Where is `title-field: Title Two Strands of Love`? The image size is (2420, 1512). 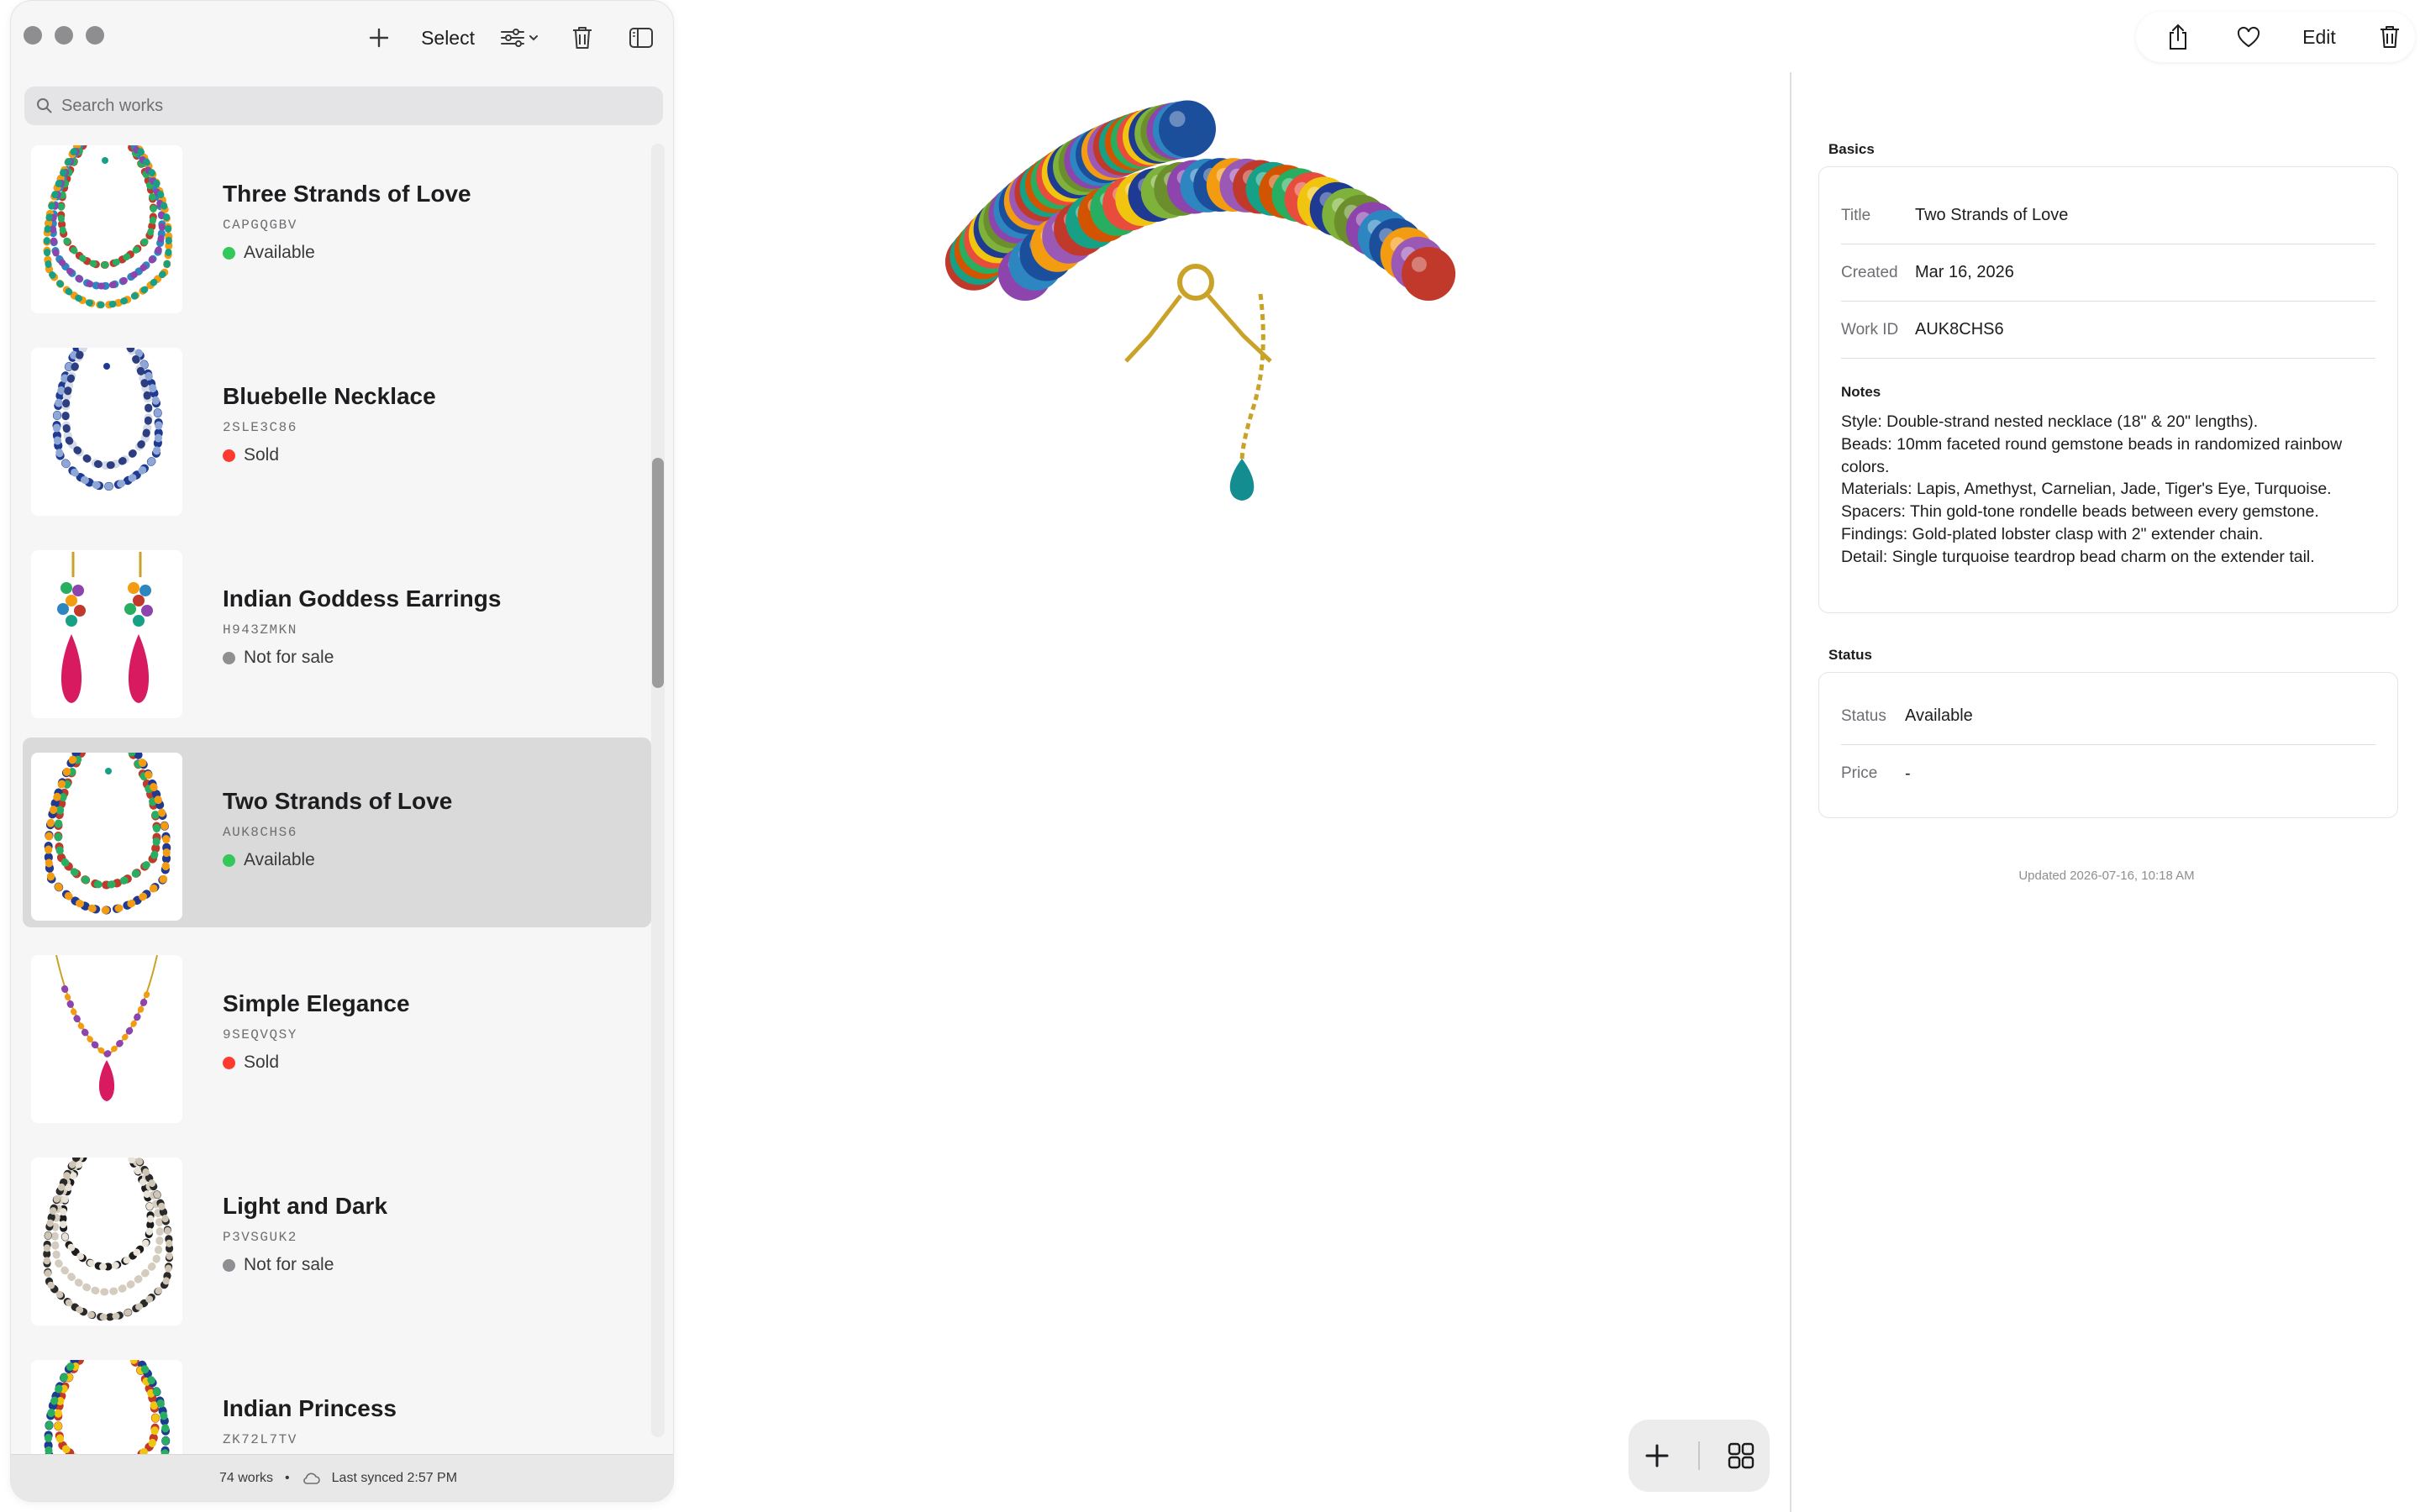 title-field: Title Two Strands of Love is located at coordinates (2108, 215).